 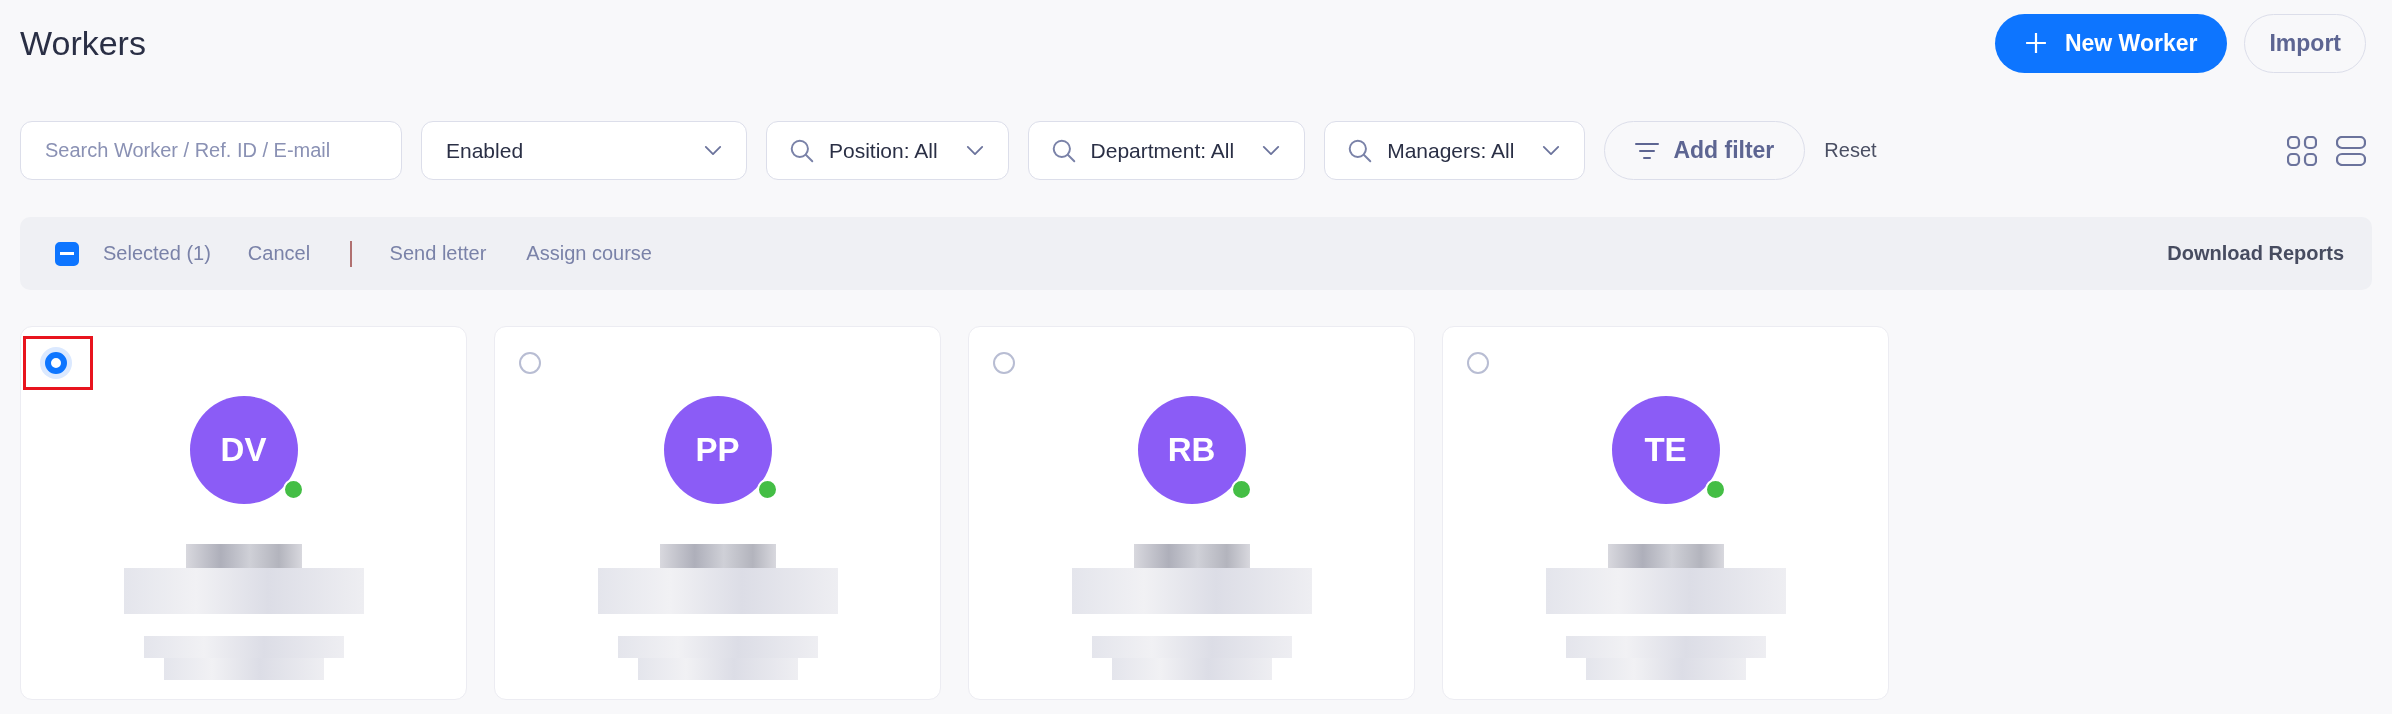 I want to click on select-all-checkbox, so click(x=67, y=253).